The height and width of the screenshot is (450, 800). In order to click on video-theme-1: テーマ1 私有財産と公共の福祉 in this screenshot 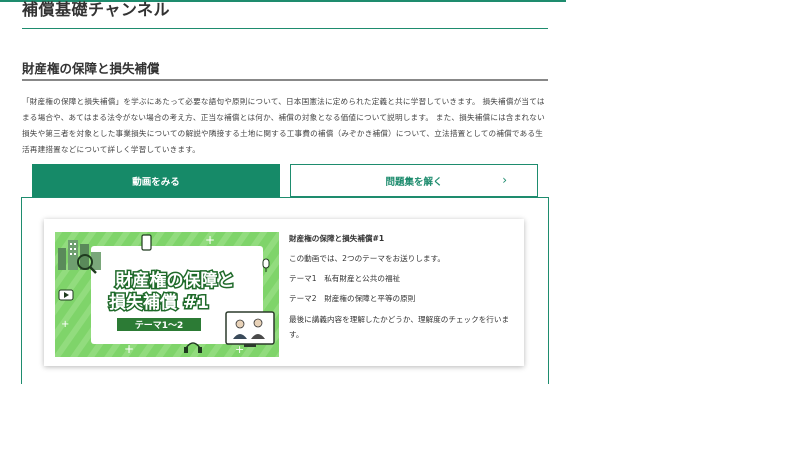, I will do `click(345, 278)`.